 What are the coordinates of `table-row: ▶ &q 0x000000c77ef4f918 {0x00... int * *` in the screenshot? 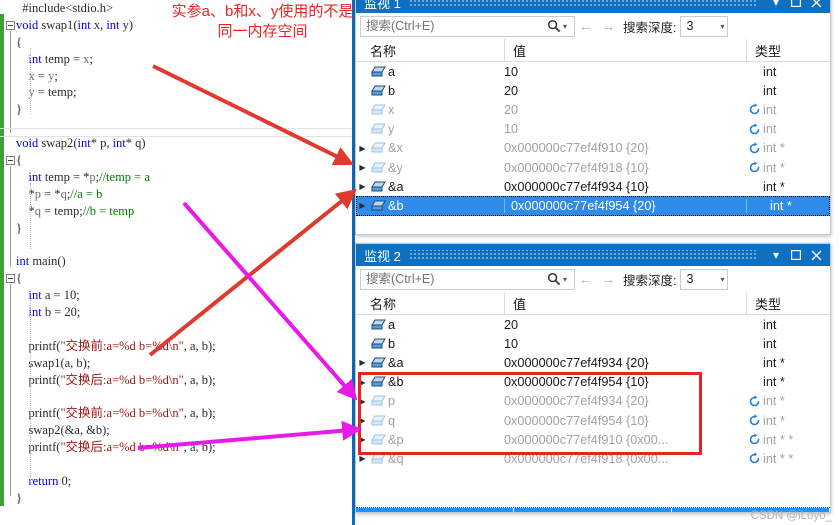 It's located at (593, 458).